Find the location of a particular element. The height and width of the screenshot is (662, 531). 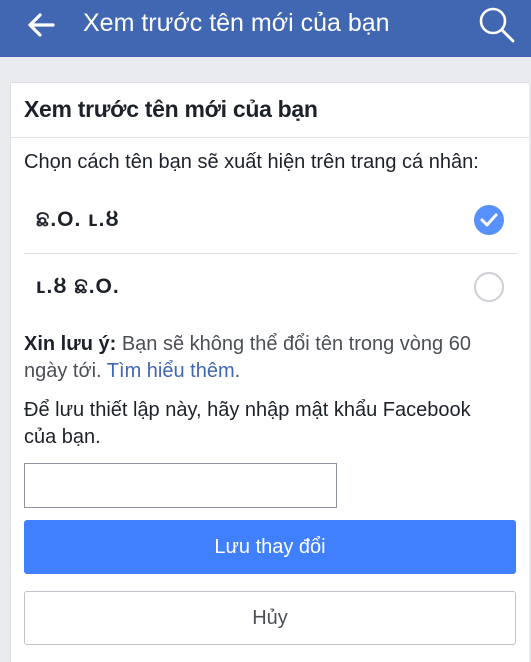

name-option-2: ʟ.ȣ ଛ.O. is located at coordinates (270, 287).